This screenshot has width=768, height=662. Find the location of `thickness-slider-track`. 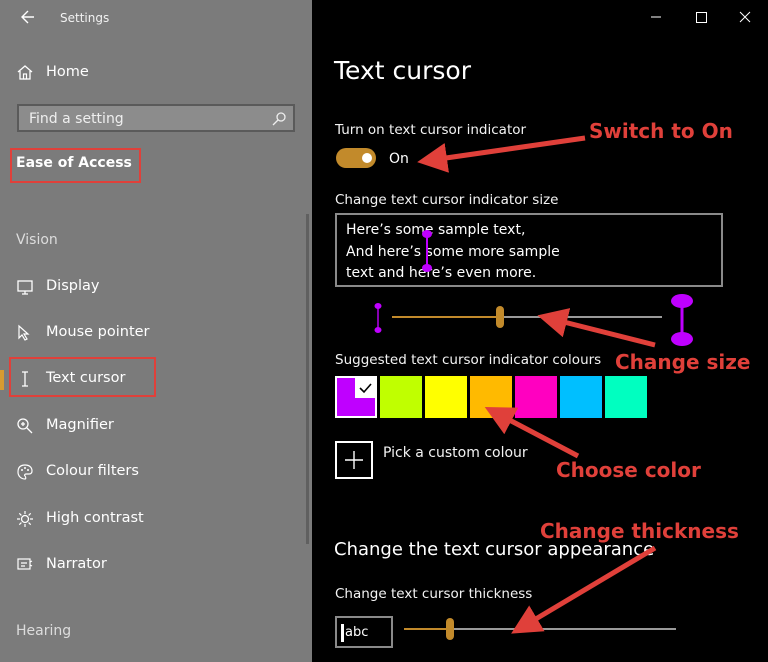

thickness-slider-track is located at coordinates (563, 629).